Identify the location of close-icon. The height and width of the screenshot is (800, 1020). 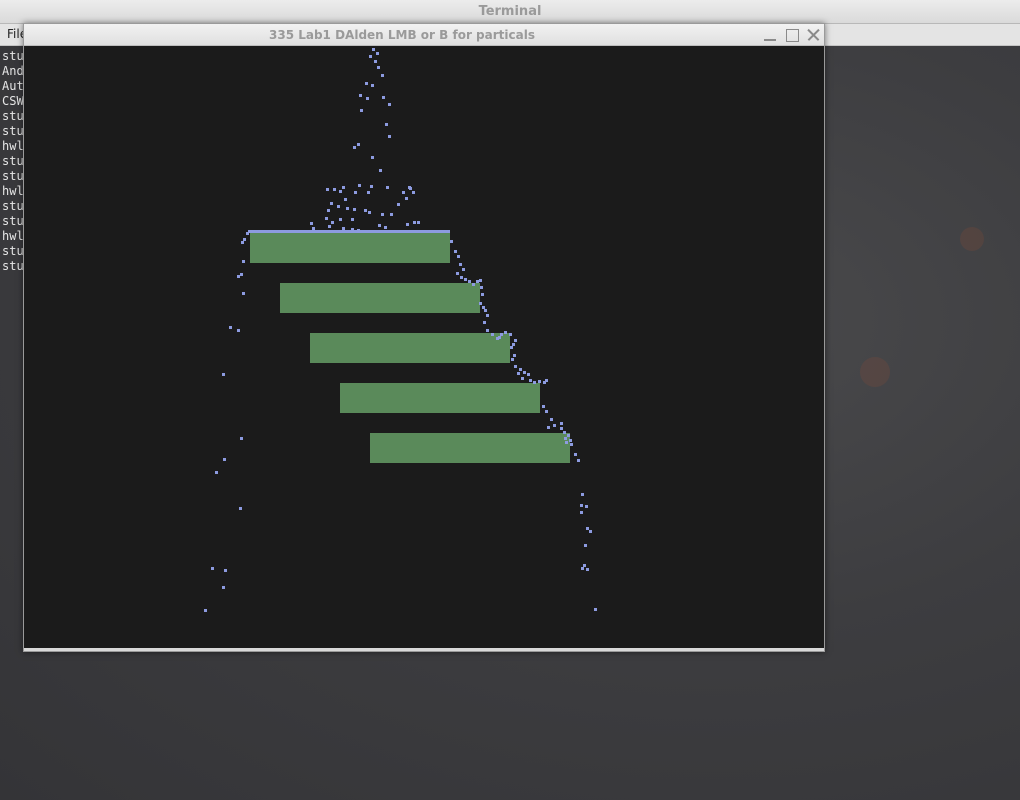
(813, 35).